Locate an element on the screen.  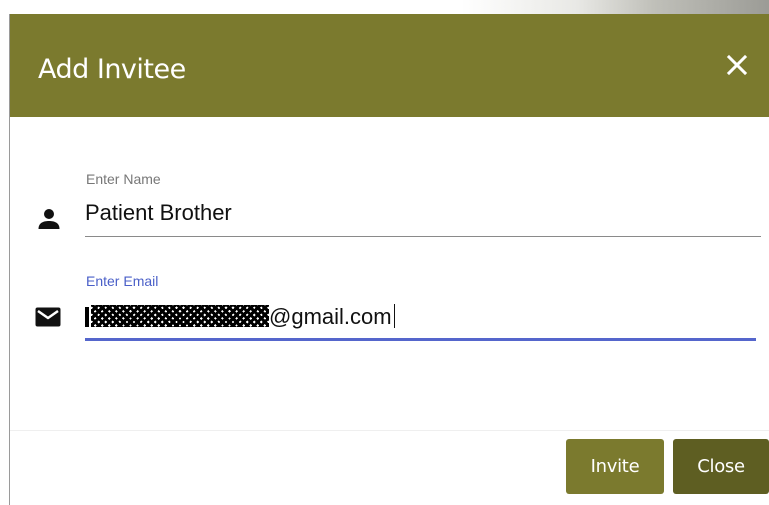
invite-button: Invite is located at coordinates (615, 466).